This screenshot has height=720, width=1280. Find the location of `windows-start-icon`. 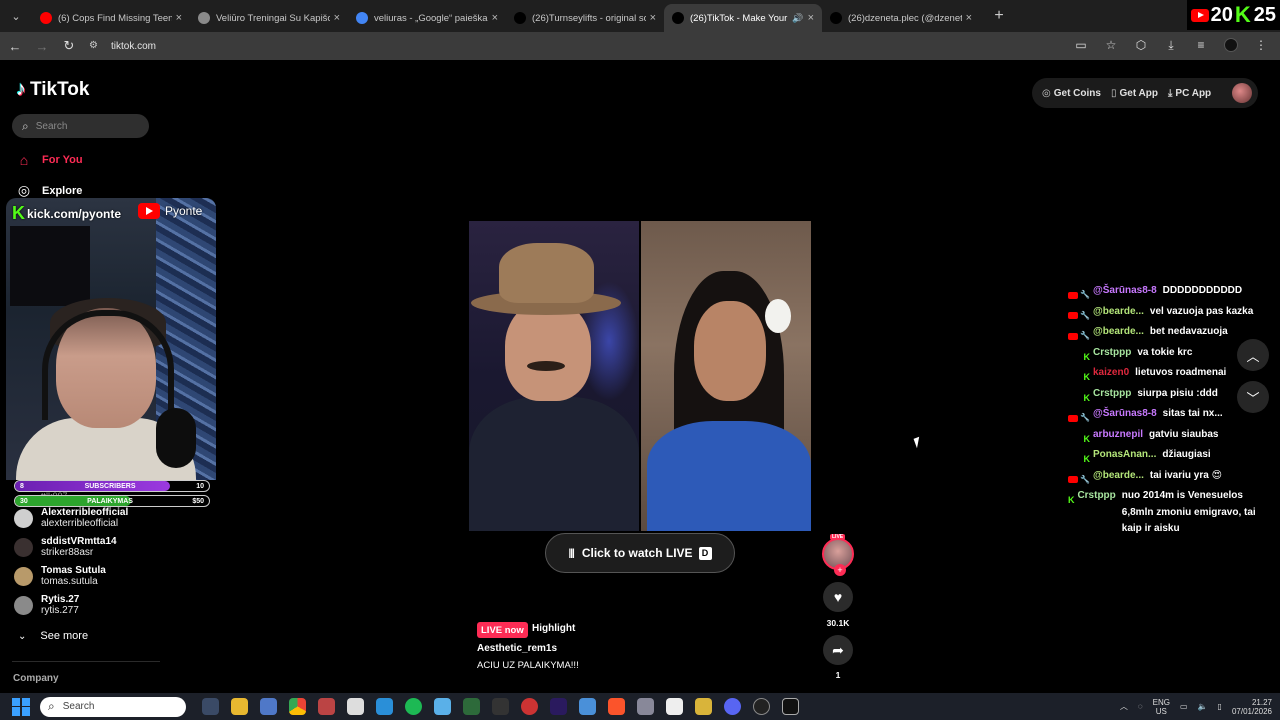

windows-start-icon is located at coordinates (21, 706).